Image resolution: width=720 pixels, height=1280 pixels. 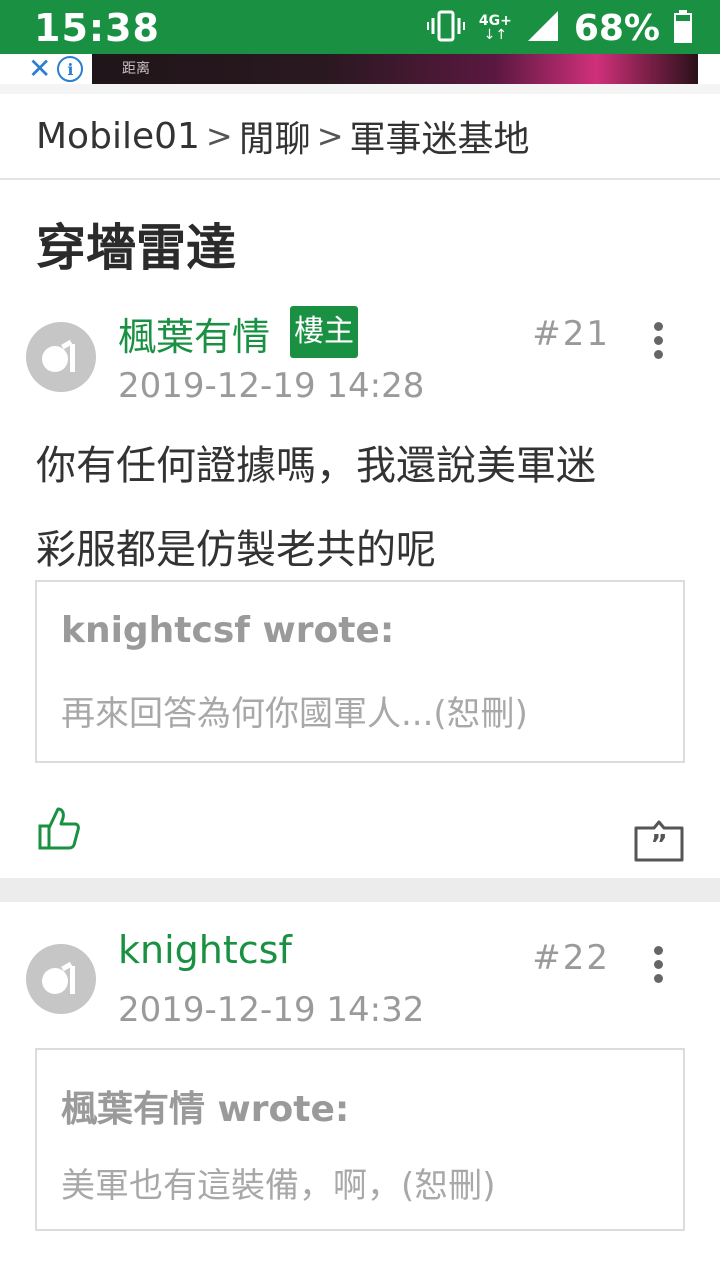 I want to click on post-content-line: 你有任何證據嗎，我還說美軍迷, so click(x=316, y=466).